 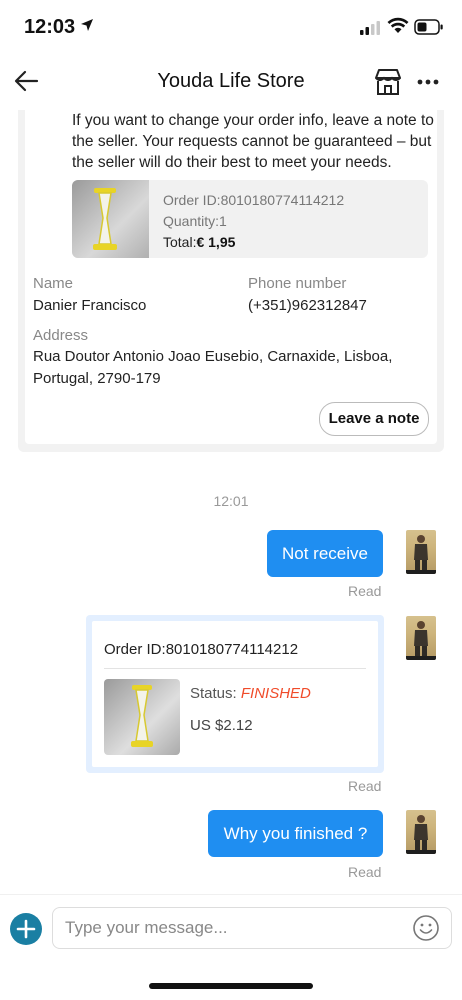 I want to click on address-label: Address, so click(x=61, y=335).